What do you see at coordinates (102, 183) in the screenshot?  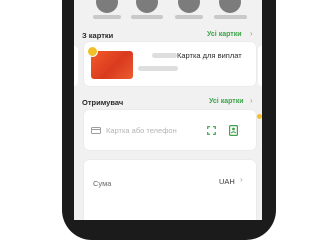 I see `amount-label: Сума` at bounding box center [102, 183].